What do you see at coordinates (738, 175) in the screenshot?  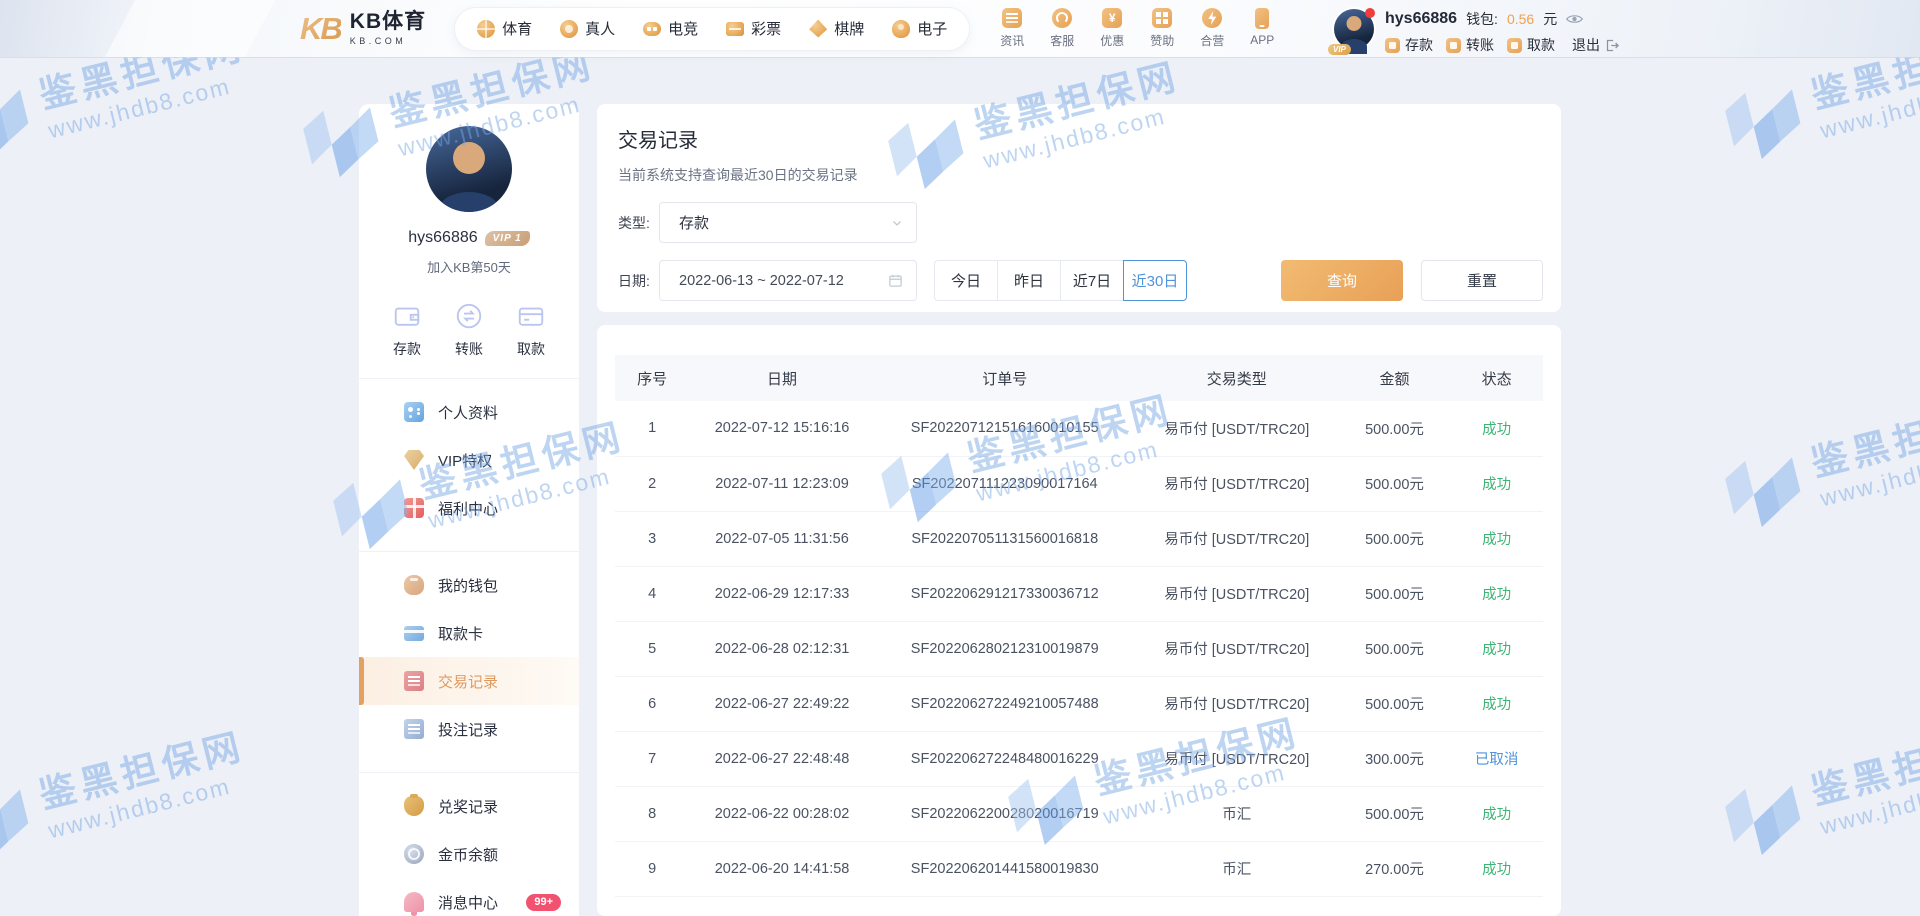 I see `page-subtitle: 当前系统支持查询最近30日的交易记录` at bounding box center [738, 175].